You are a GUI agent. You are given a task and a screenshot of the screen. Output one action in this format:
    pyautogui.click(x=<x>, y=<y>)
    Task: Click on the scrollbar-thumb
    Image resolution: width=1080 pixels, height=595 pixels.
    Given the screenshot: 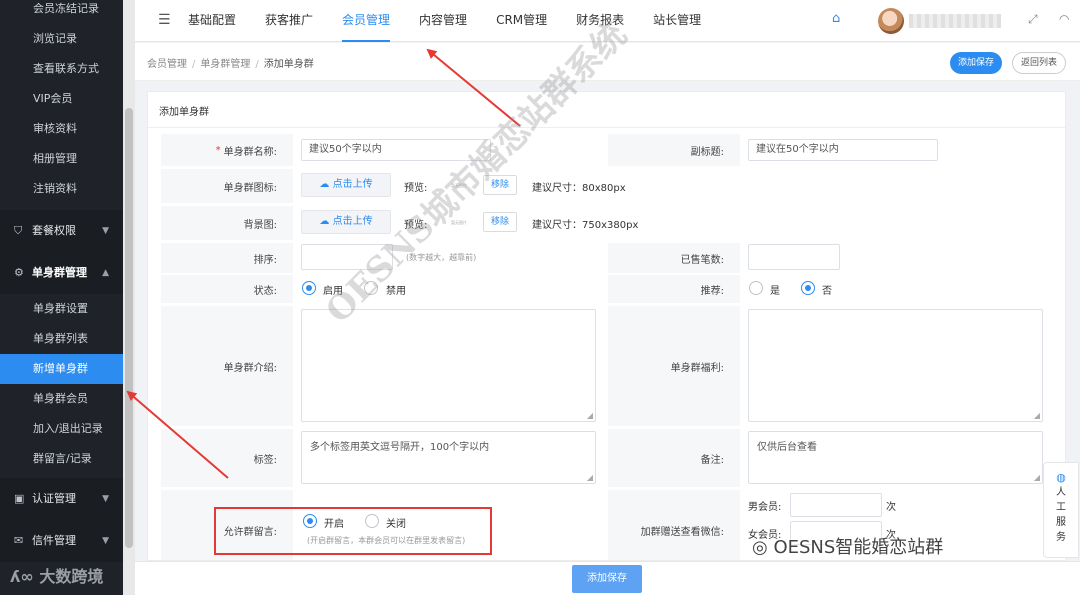 What is the action you would take?
    pyautogui.click(x=129, y=328)
    